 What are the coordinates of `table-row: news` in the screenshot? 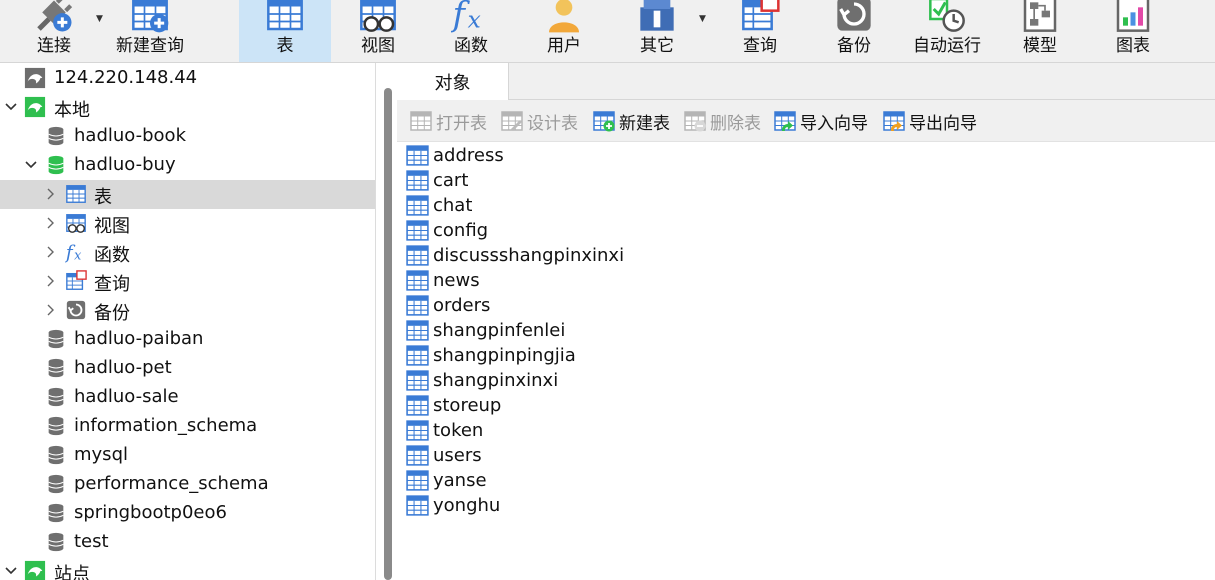 It's located at (442, 280).